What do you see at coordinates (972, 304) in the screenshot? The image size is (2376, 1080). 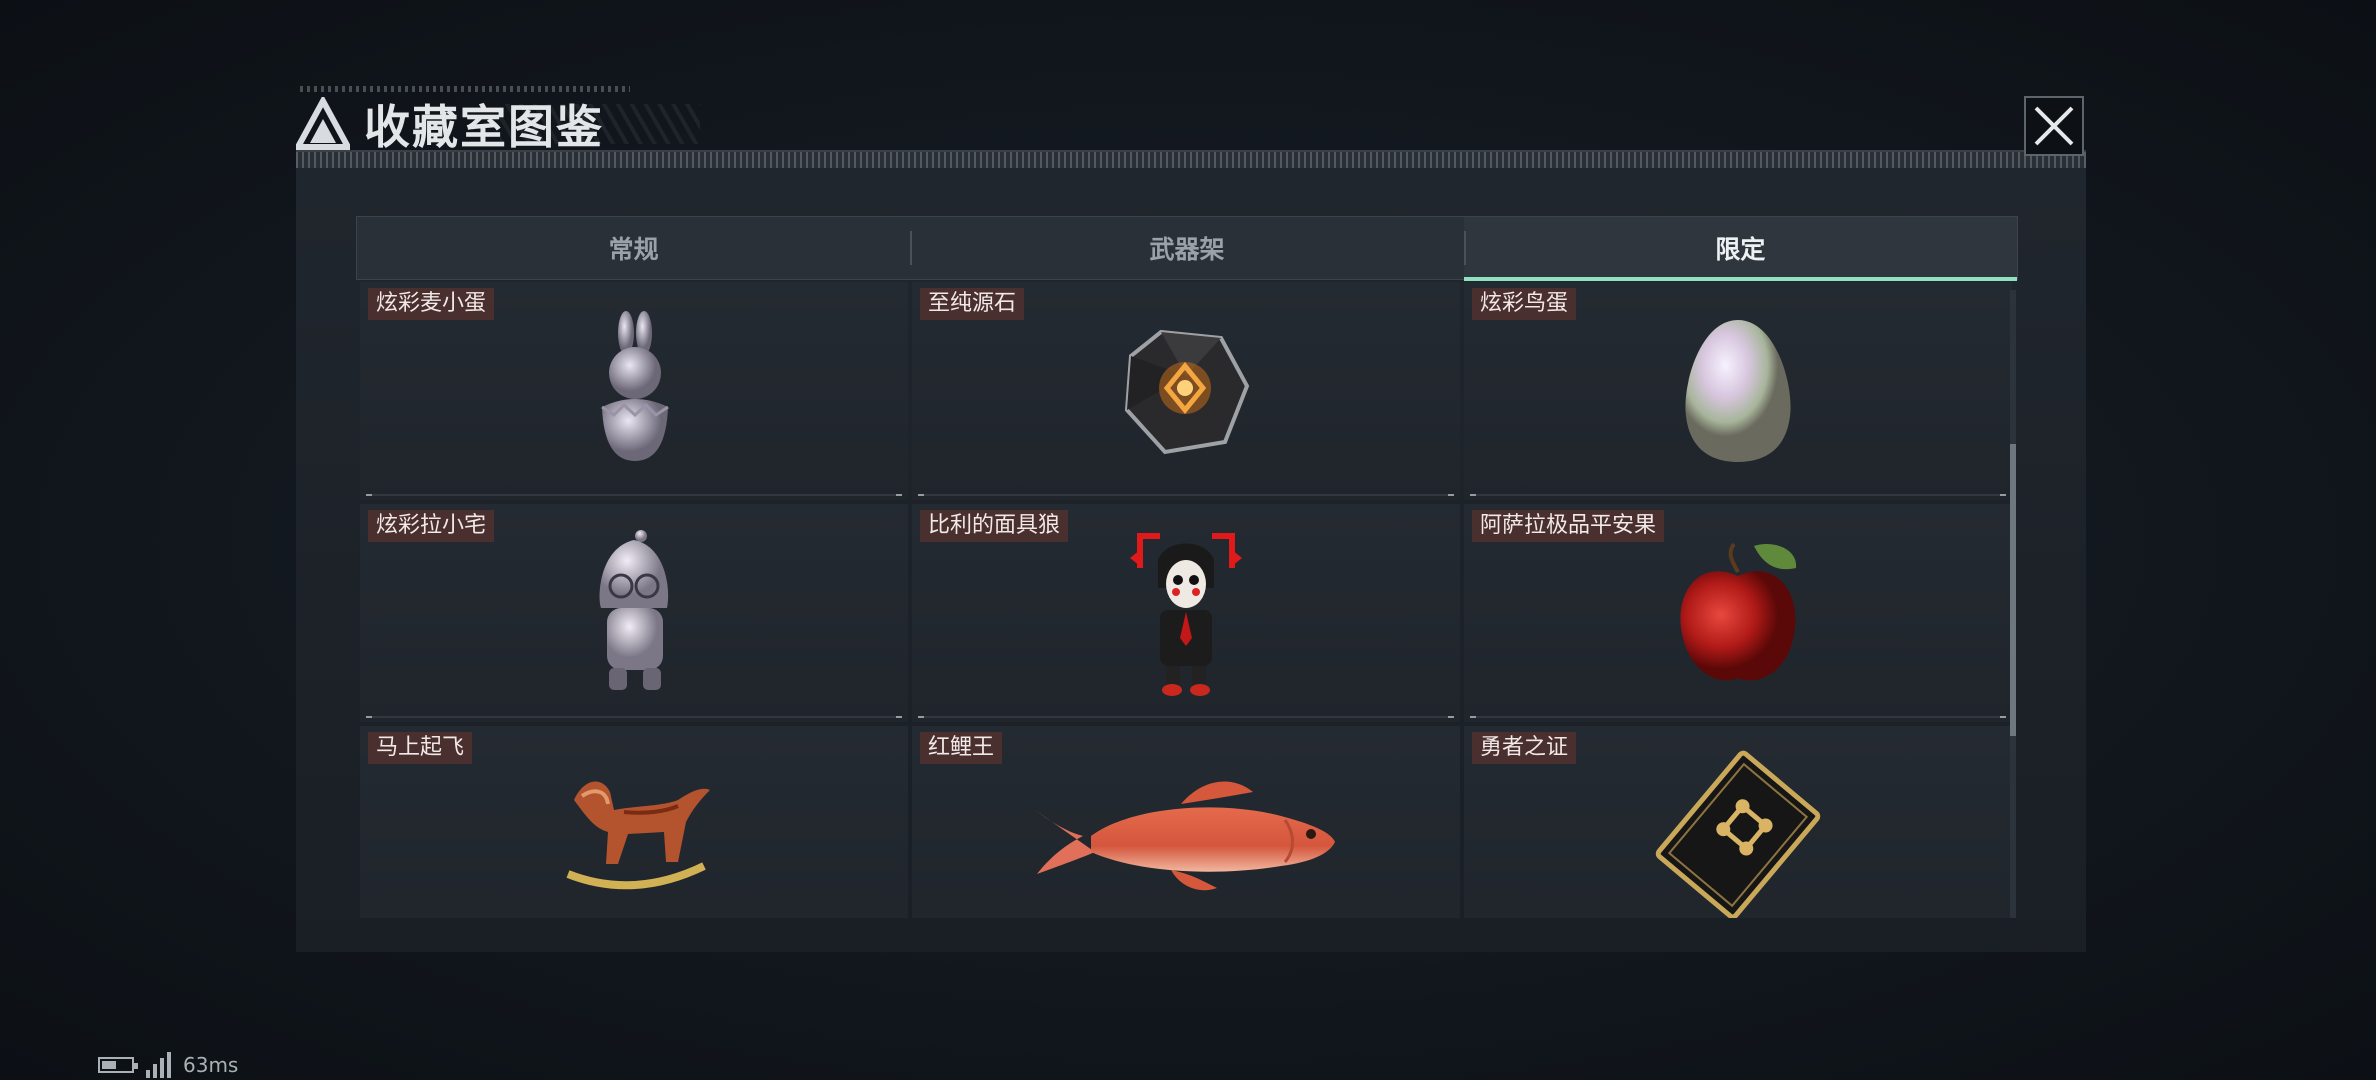 I see `item-label: 至纯源石` at bounding box center [972, 304].